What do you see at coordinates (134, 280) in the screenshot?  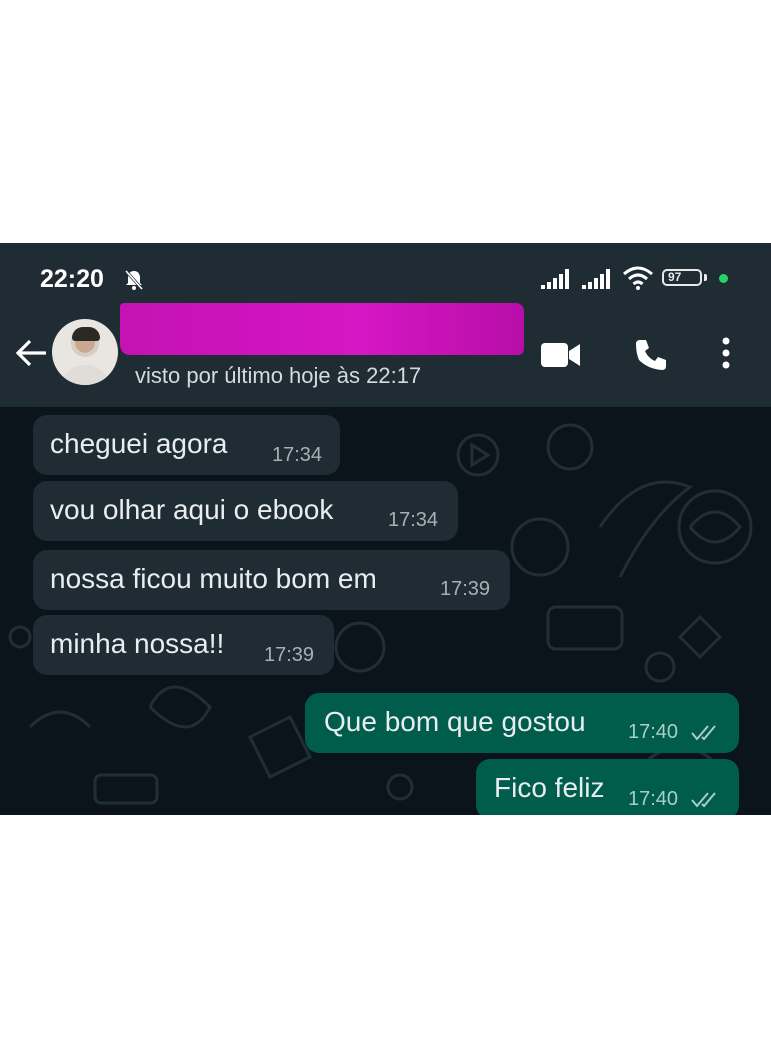 I see `mute-notification-icon` at bounding box center [134, 280].